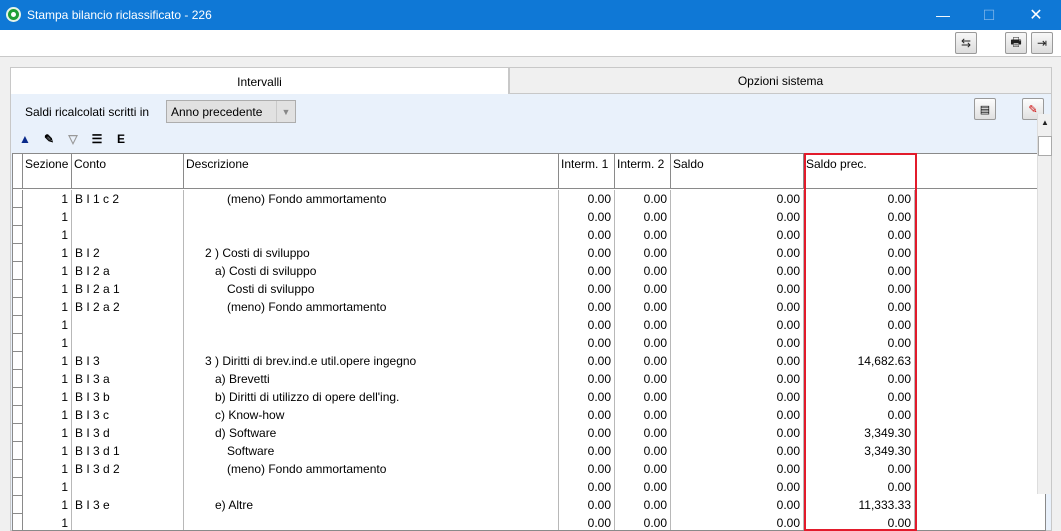 This screenshot has width=1061, height=531. Describe the element at coordinates (985, 109) in the screenshot. I see `report-icon: ▤` at that location.